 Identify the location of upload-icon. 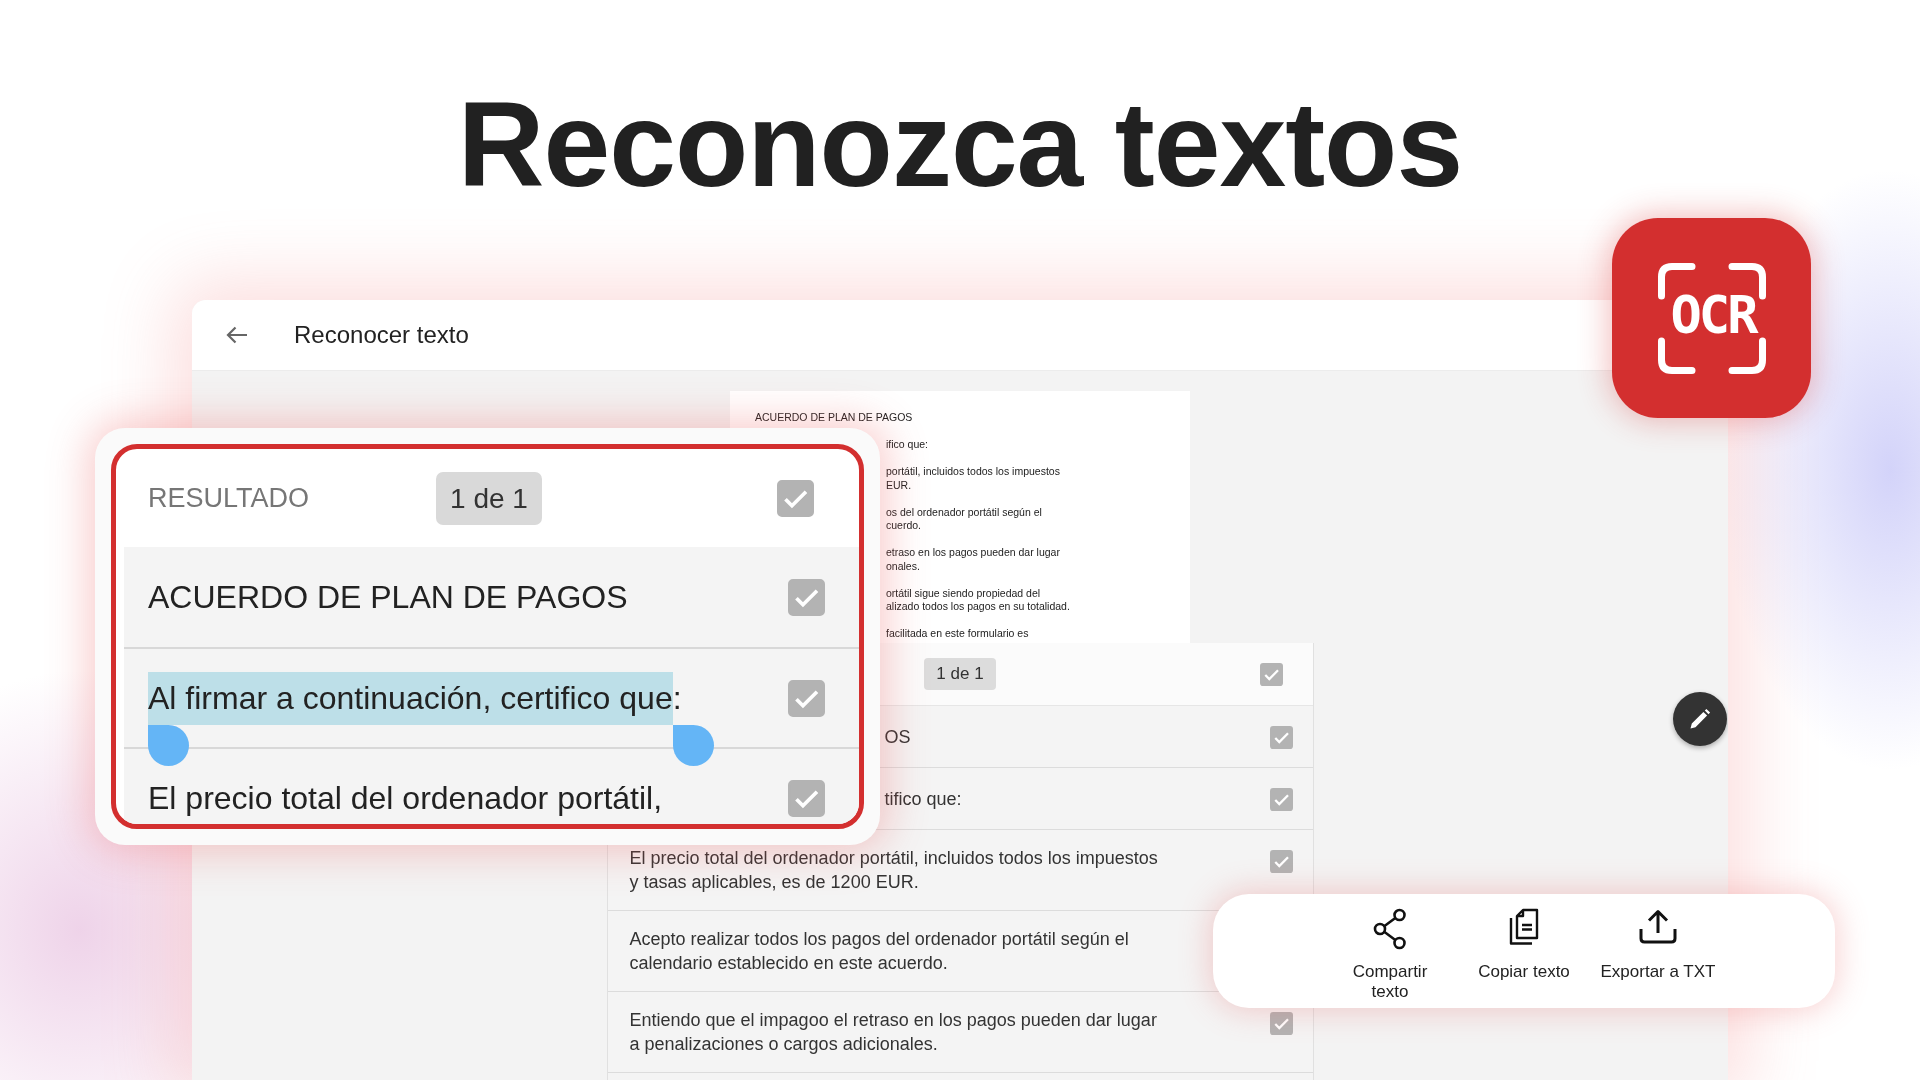
(1658, 926).